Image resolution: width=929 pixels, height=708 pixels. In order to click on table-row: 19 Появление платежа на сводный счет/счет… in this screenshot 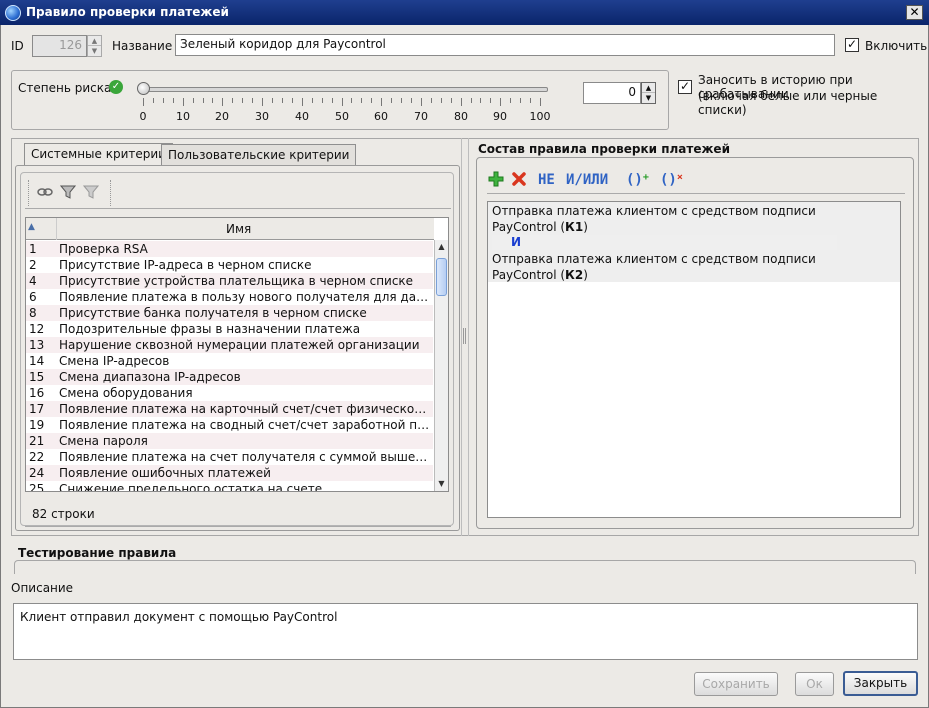, I will do `click(229, 425)`.